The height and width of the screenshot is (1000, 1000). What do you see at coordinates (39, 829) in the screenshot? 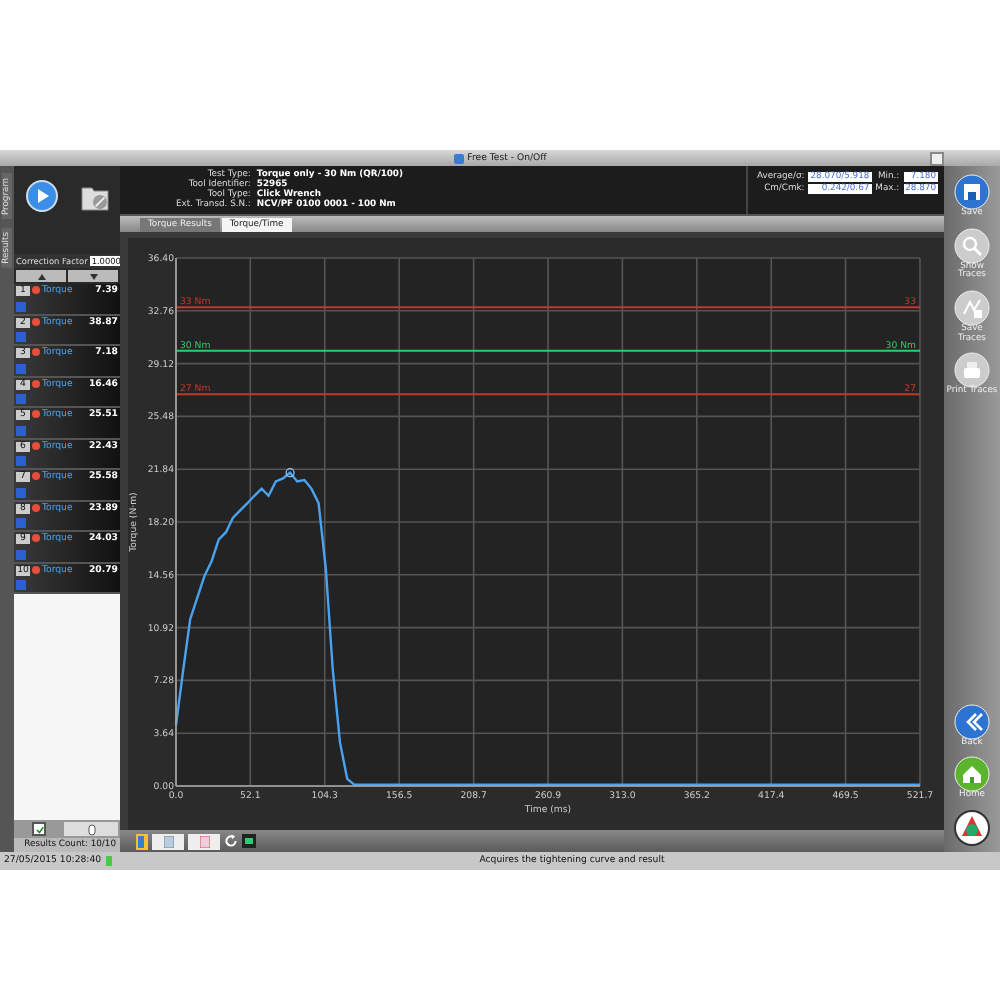
I see `accept-checkbox` at bounding box center [39, 829].